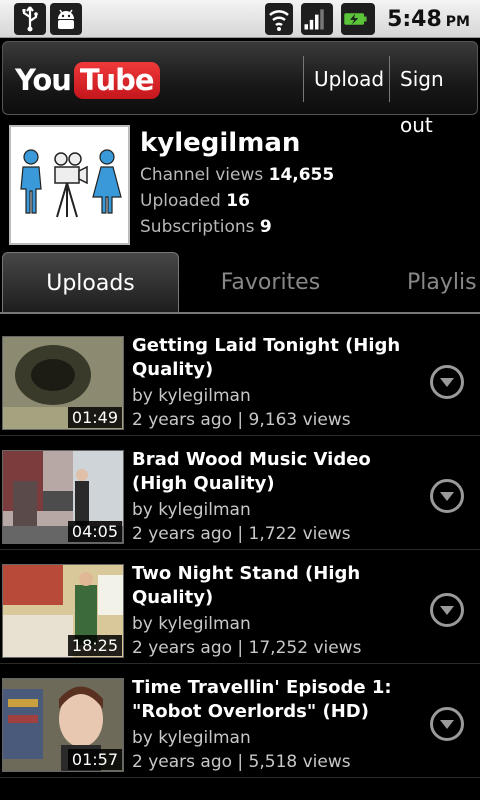 The height and width of the screenshot is (800, 480). Describe the element at coordinates (63, 497) in the screenshot. I see `video-thumbnail: 04:05` at that location.